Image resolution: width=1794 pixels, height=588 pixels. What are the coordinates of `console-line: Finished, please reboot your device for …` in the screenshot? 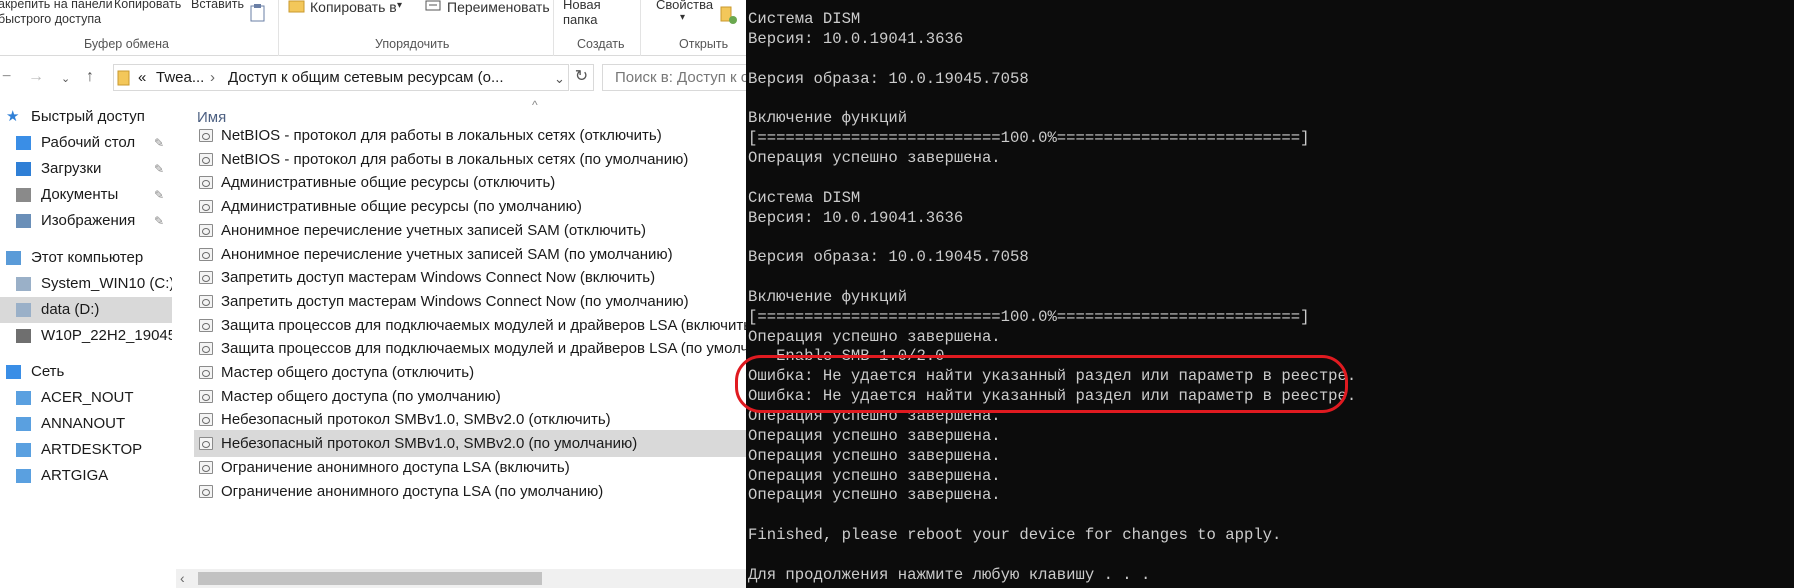 It's located at (1015, 535).